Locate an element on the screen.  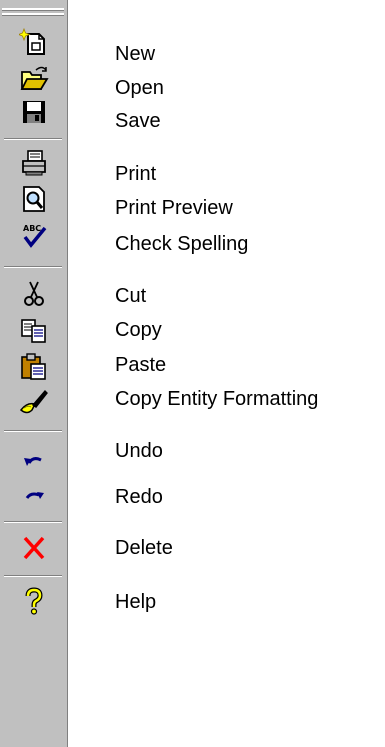
copy-entity-formatting-button is located at coordinates (34, 403).